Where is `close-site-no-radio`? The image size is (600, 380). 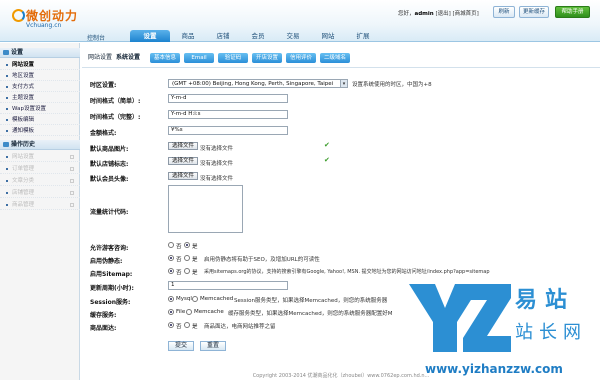 close-site-no-radio is located at coordinates (171, 325).